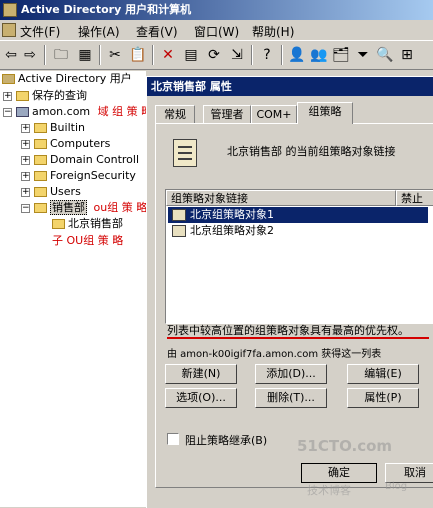 The height and width of the screenshot is (508, 433). What do you see at coordinates (106, 9) in the screenshot?
I see `main-window-title: Active Directory 用户和计算机` at bounding box center [106, 9].